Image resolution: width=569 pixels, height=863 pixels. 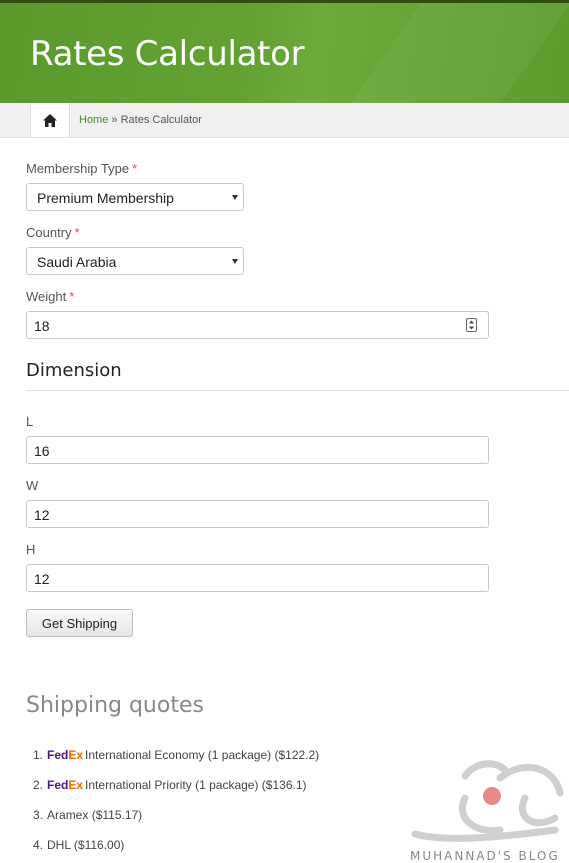 What do you see at coordinates (161, 120) in the screenshot?
I see `breadcrumb-current: Rates Calculator` at bounding box center [161, 120].